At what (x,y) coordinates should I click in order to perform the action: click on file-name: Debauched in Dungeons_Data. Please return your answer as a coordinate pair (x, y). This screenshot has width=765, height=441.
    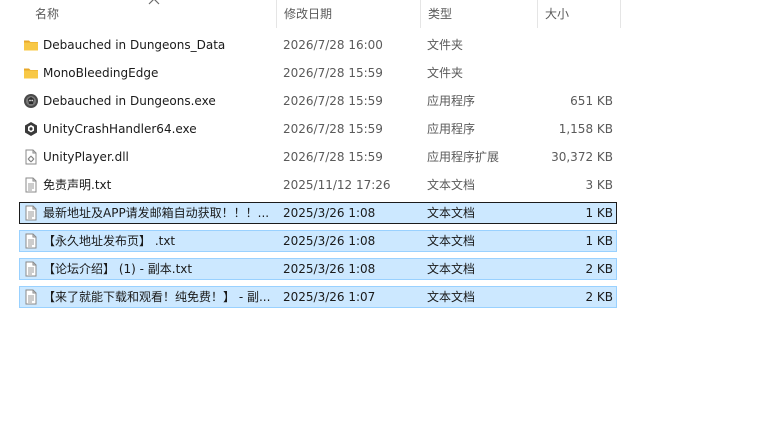
    Looking at the image, I should click on (134, 45).